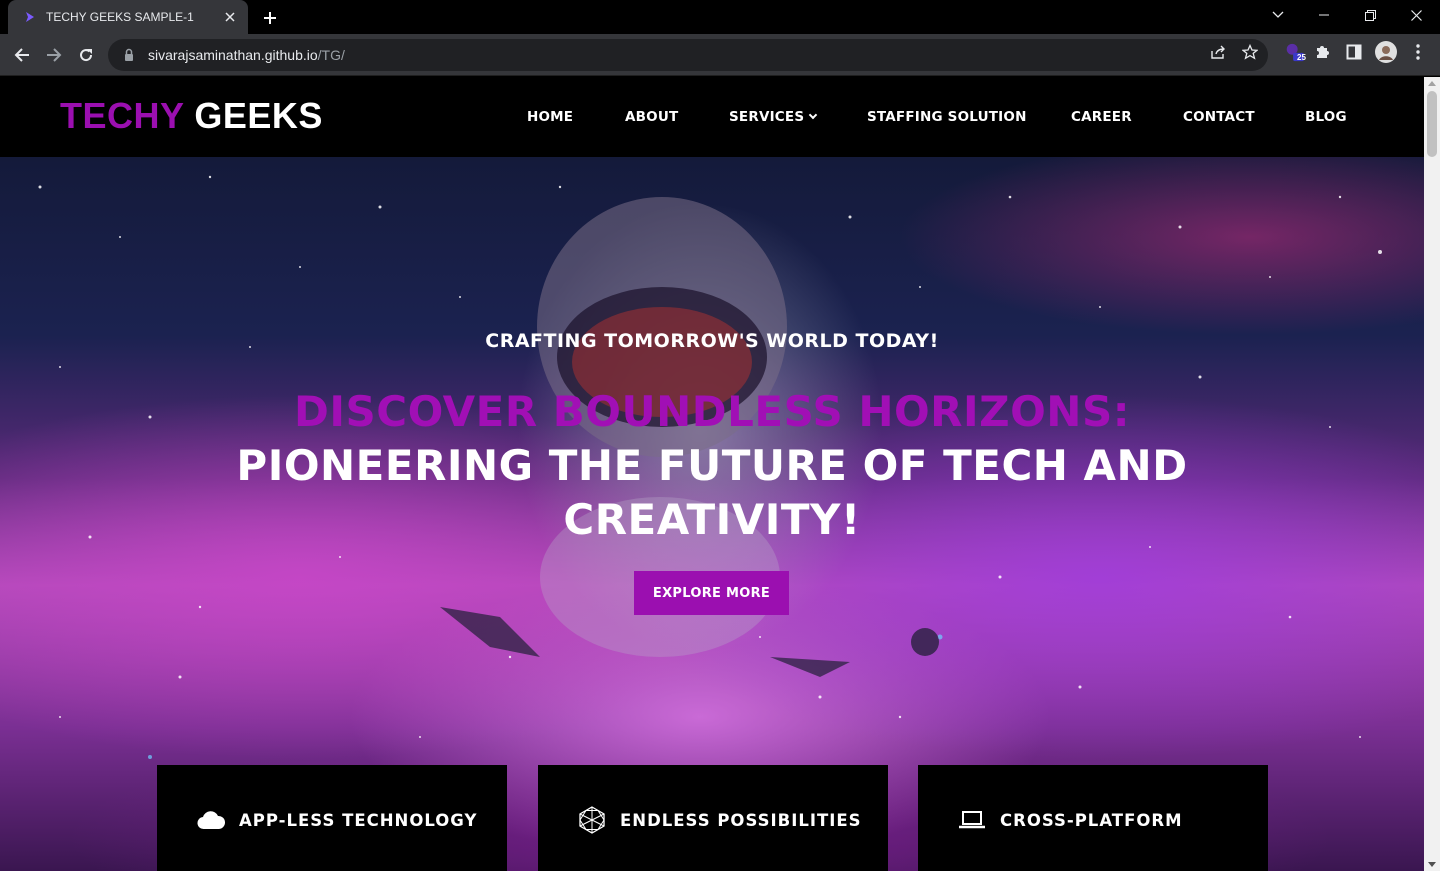 The image size is (1440, 871). I want to click on tab-search-icon, so click(1278, 15).